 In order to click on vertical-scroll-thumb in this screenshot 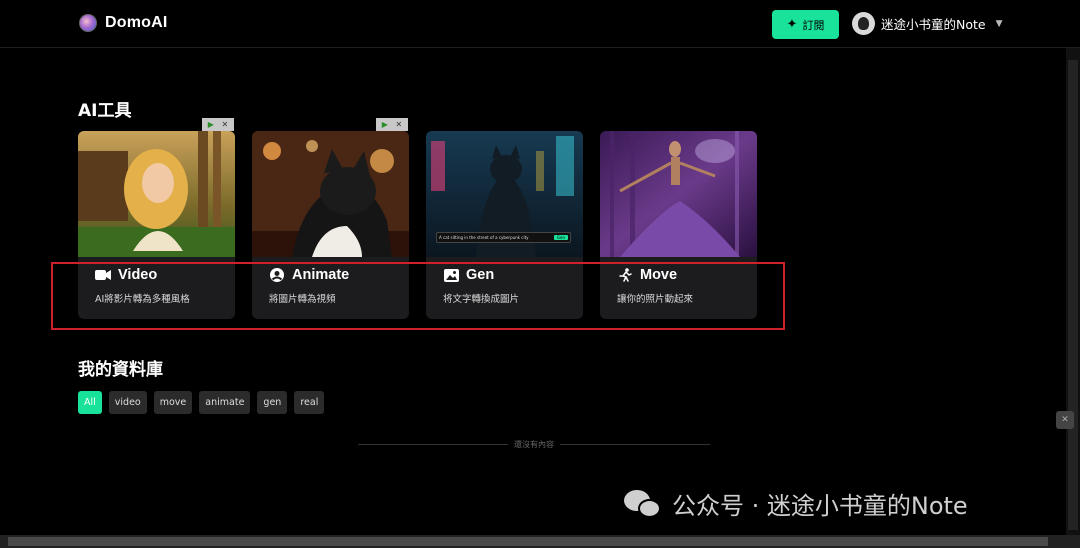, I will do `click(1073, 295)`.